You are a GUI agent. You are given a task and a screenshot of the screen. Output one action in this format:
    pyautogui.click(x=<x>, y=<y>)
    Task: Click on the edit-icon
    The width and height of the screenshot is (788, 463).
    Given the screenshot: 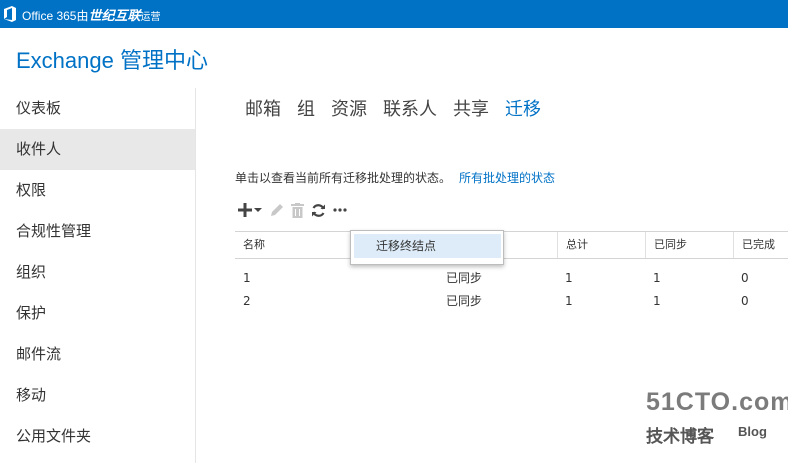 What is the action you would take?
    pyautogui.click(x=277, y=209)
    